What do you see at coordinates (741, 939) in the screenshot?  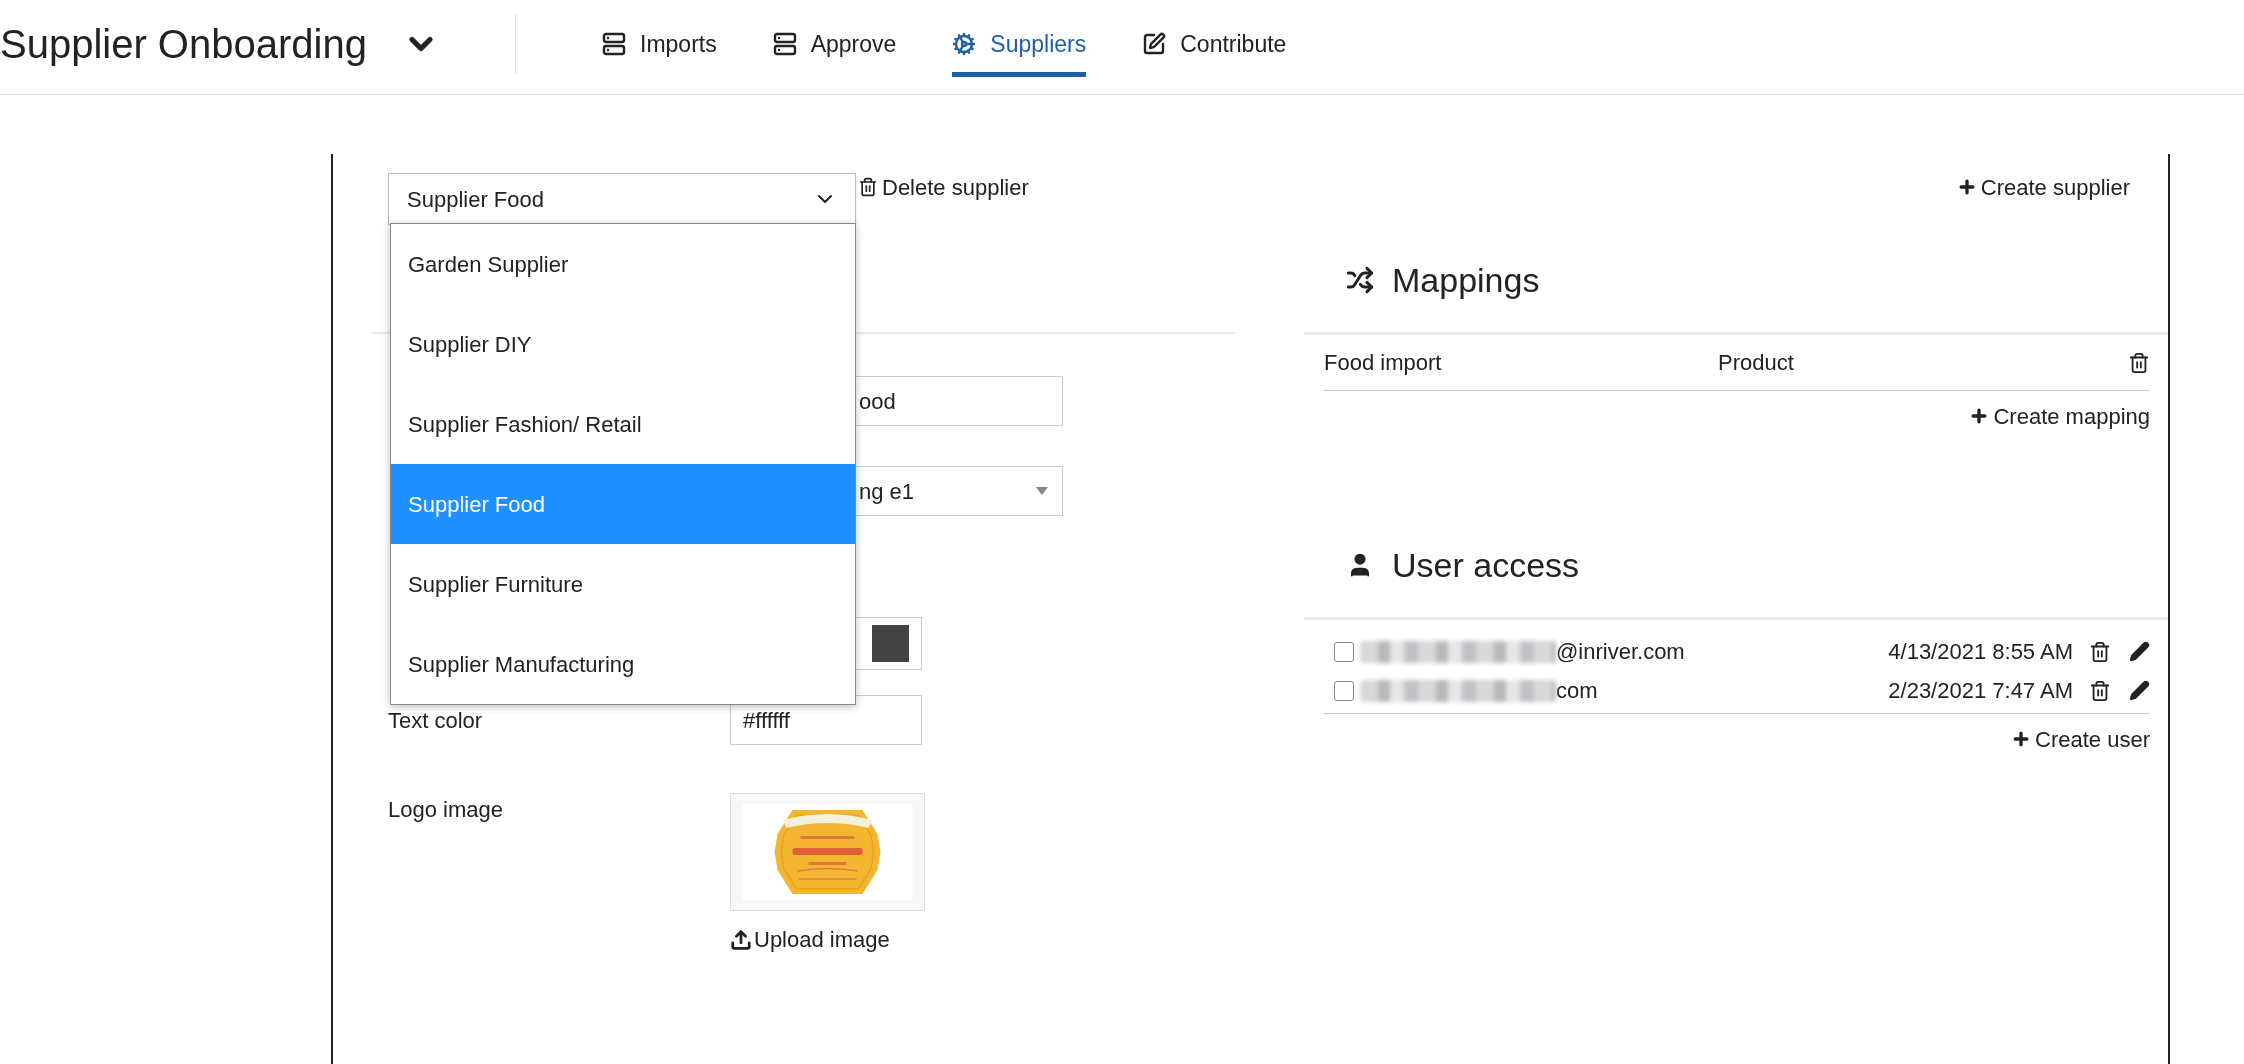 I see `upload-icon` at bounding box center [741, 939].